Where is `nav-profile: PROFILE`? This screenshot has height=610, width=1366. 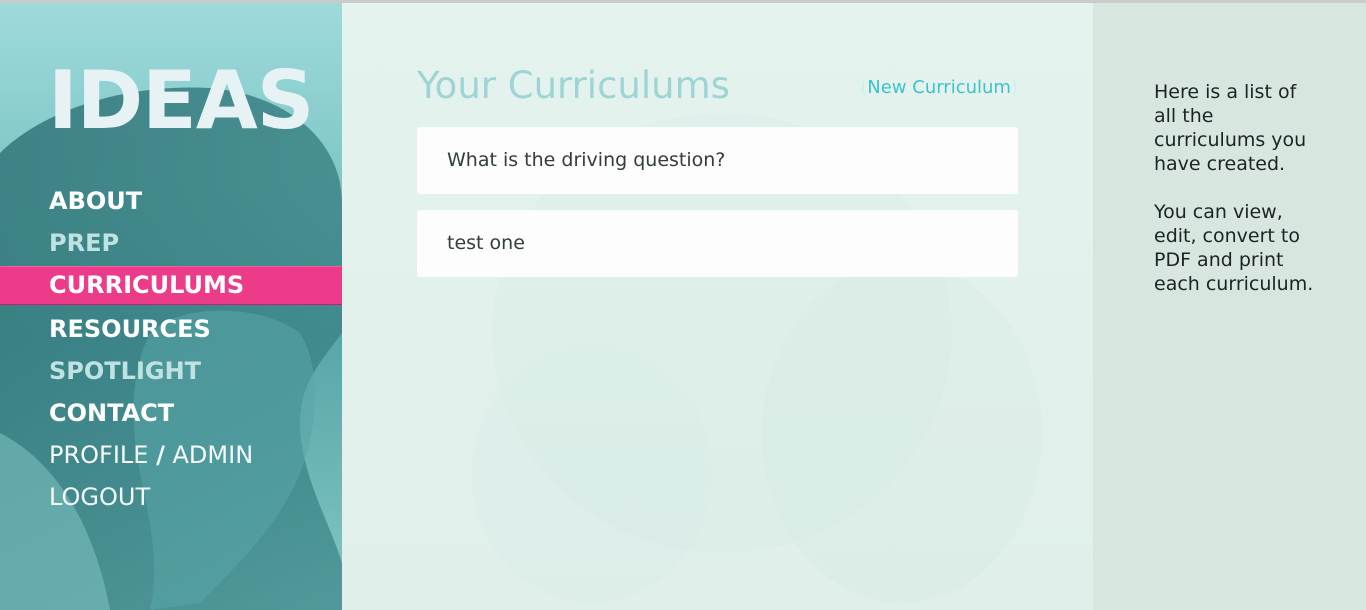
nav-profile: PROFILE is located at coordinates (98, 455).